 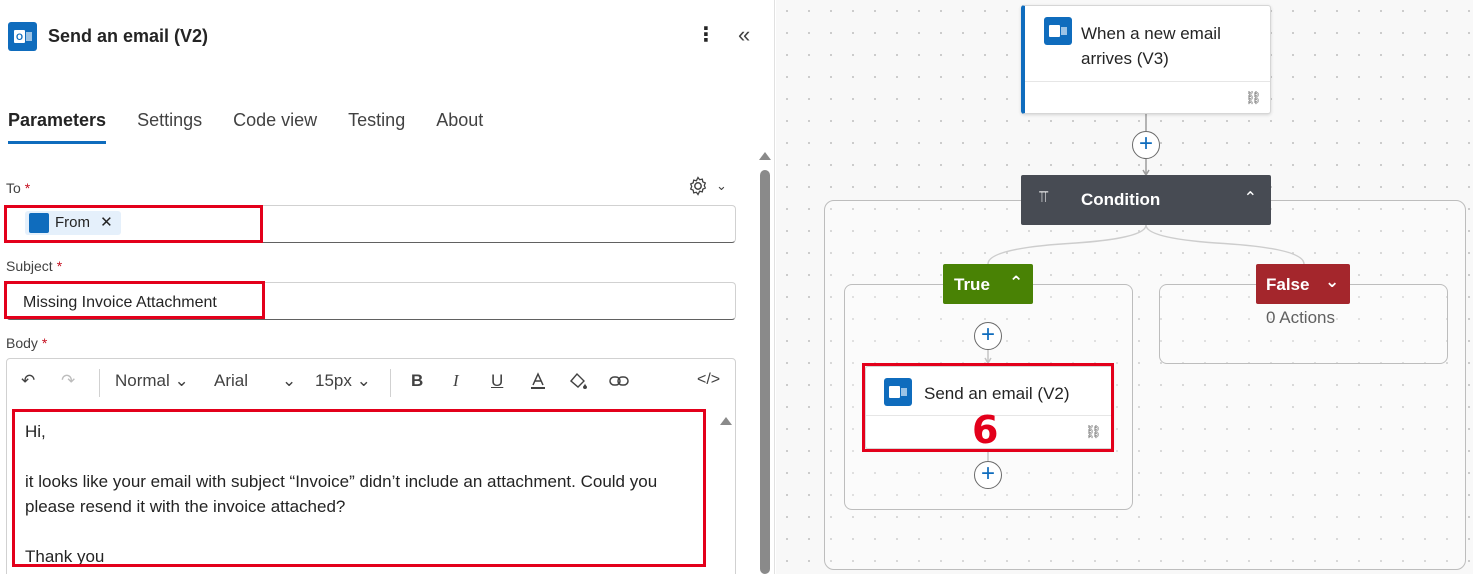 What do you see at coordinates (35, 431) in the screenshot?
I see `body-line: Hi,` at bounding box center [35, 431].